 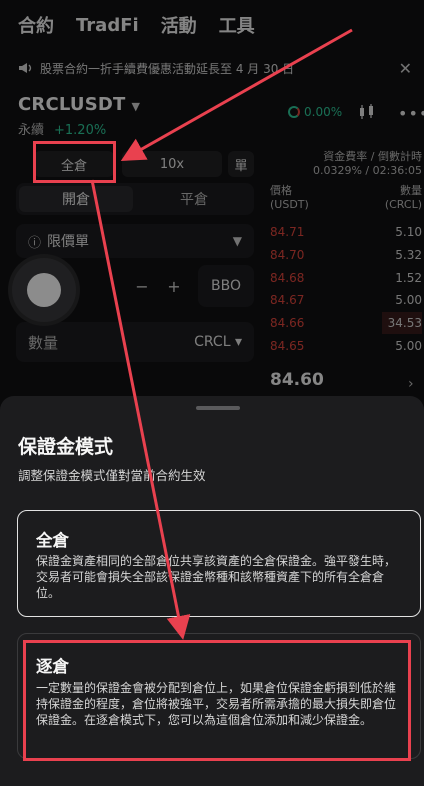 What do you see at coordinates (74, 162) in the screenshot?
I see `highlight-box-margin-button` at bounding box center [74, 162].